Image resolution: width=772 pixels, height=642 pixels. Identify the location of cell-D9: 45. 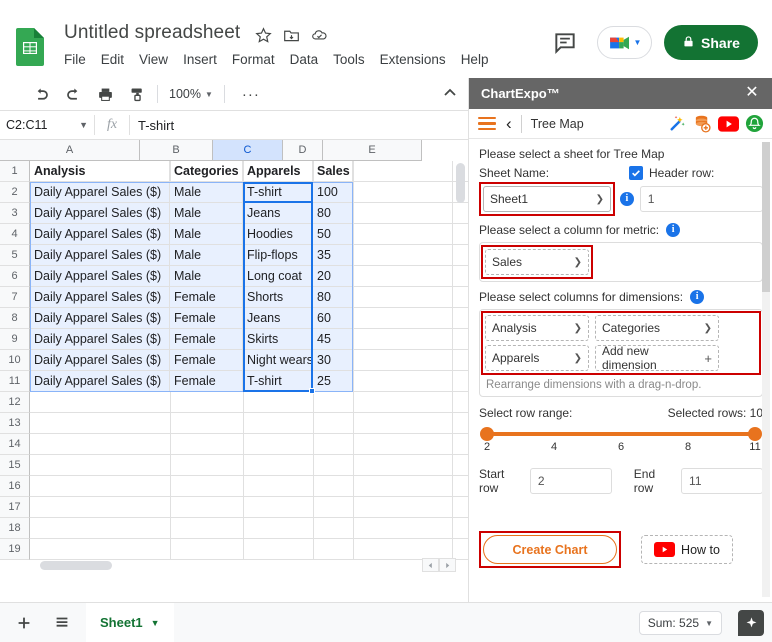
(333, 339).